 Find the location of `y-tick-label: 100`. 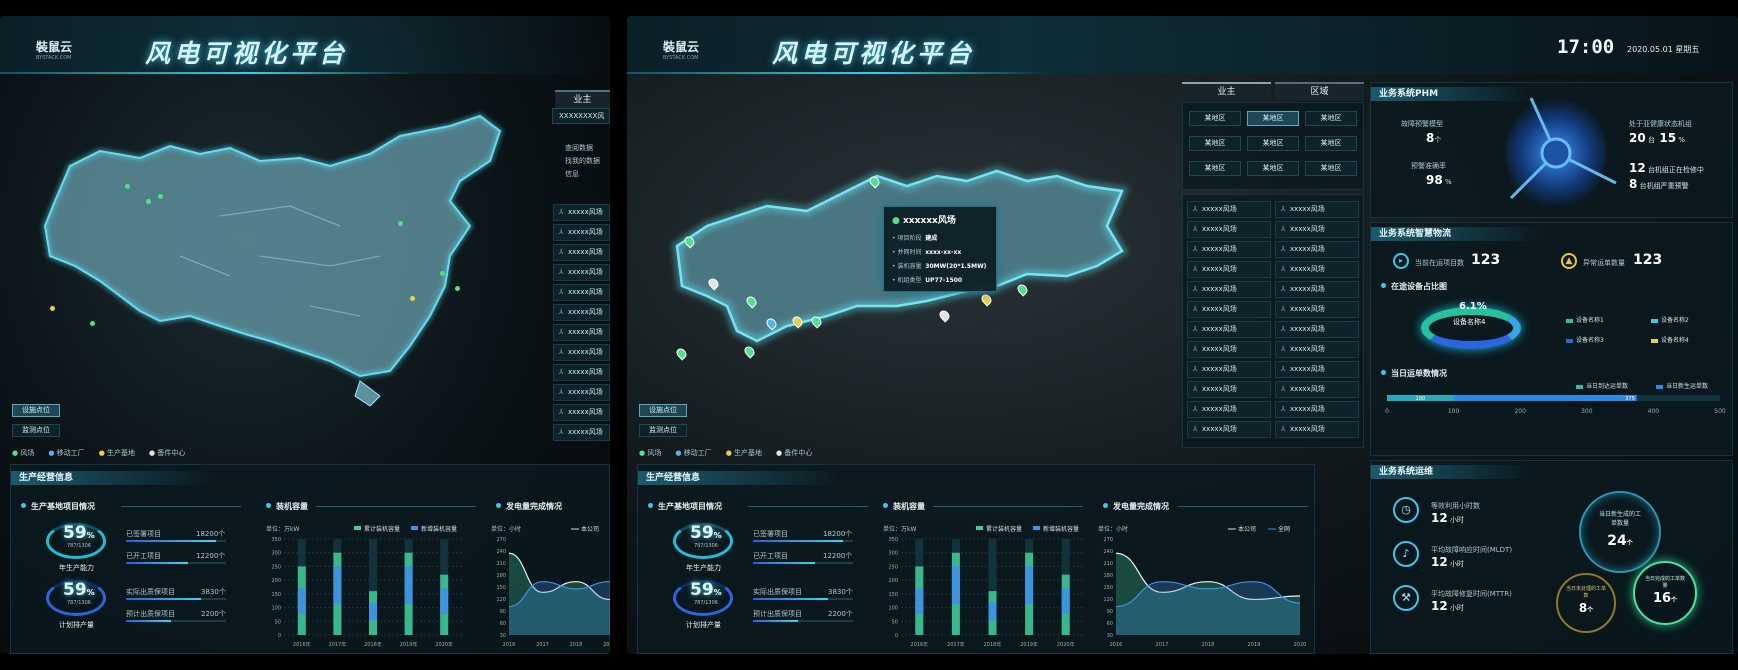

y-tick-label: 100 is located at coordinates (276, 609).